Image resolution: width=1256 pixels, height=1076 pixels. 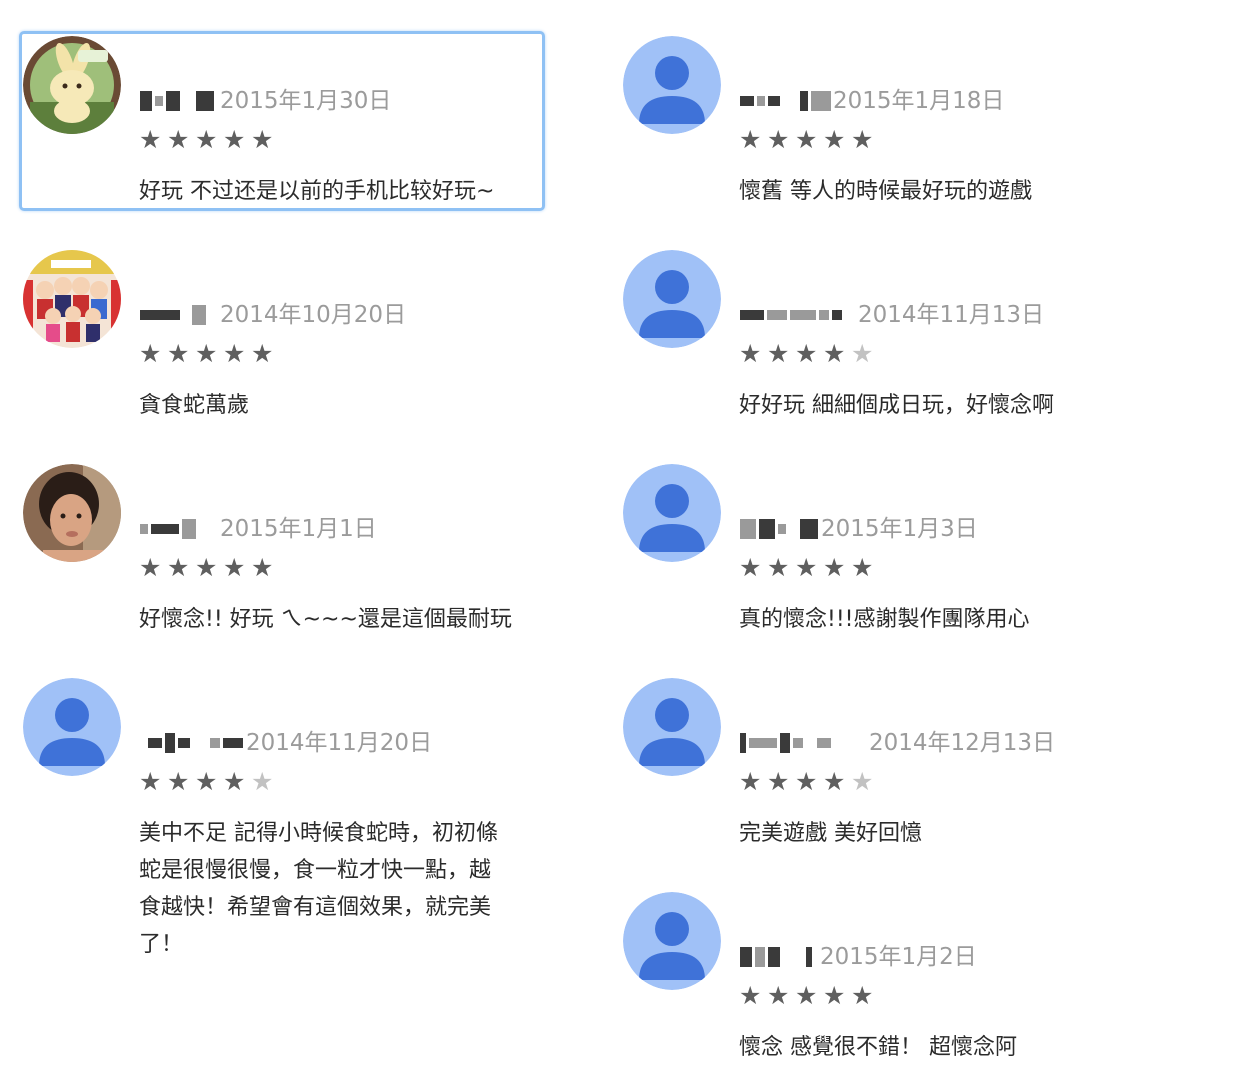 What do you see at coordinates (898, 957) in the screenshot?
I see `review-date: 2015年1月2日` at bounding box center [898, 957].